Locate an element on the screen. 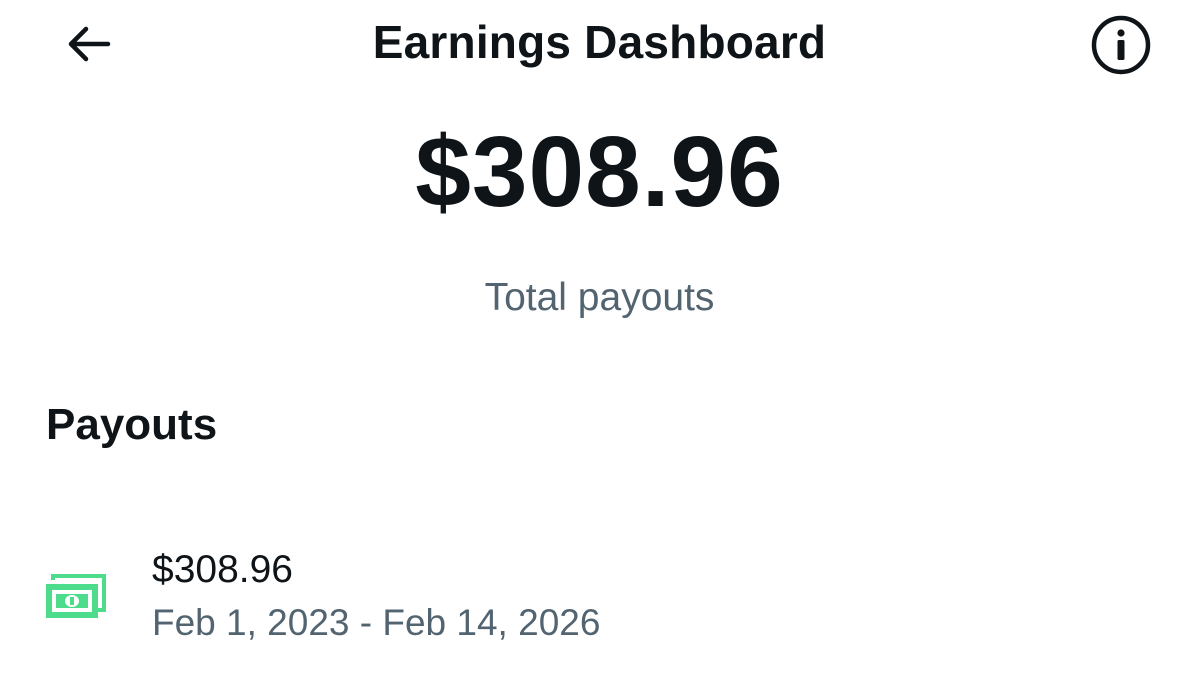  total-payout-amount: $308.96 is located at coordinates (599, 172).